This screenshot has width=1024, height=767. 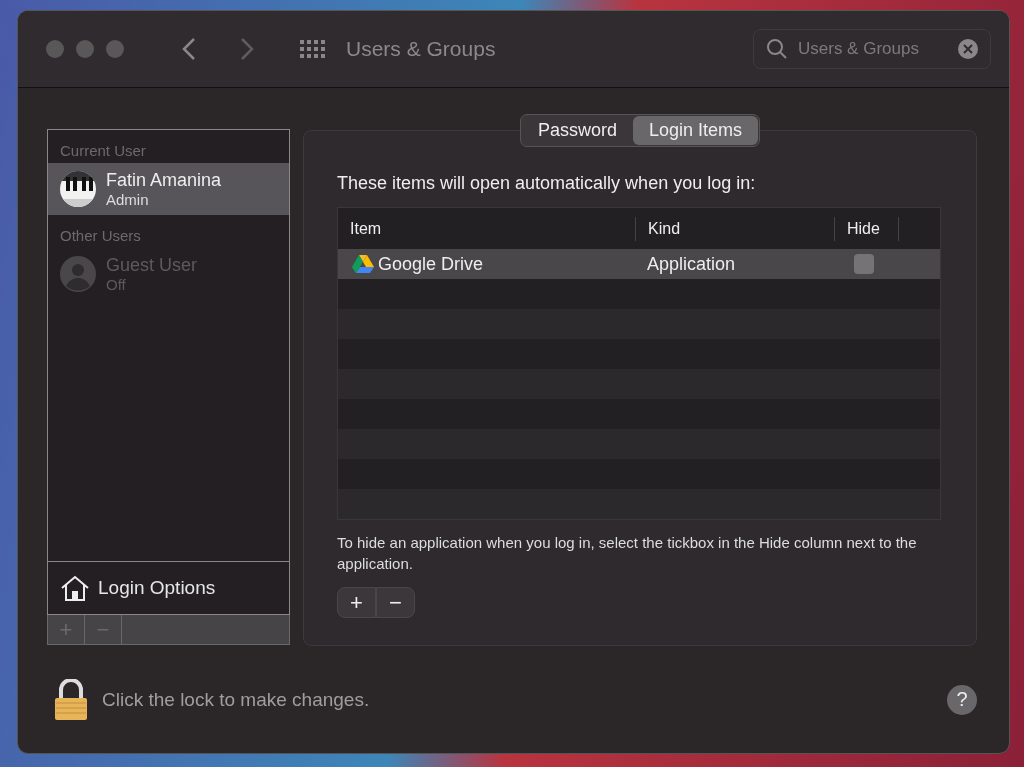 I want to click on user-silhouette-icon, so click(x=78, y=274).